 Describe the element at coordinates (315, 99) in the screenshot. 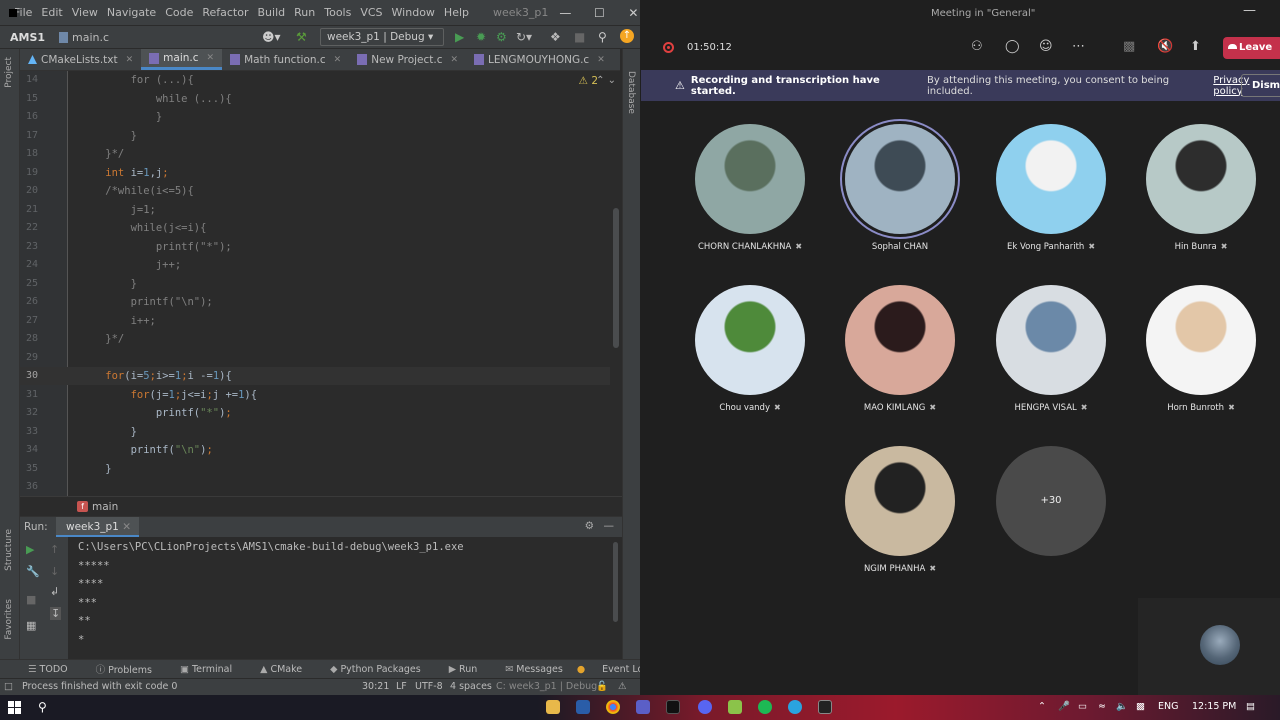

I see `code-line: 15 while (...){` at that location.